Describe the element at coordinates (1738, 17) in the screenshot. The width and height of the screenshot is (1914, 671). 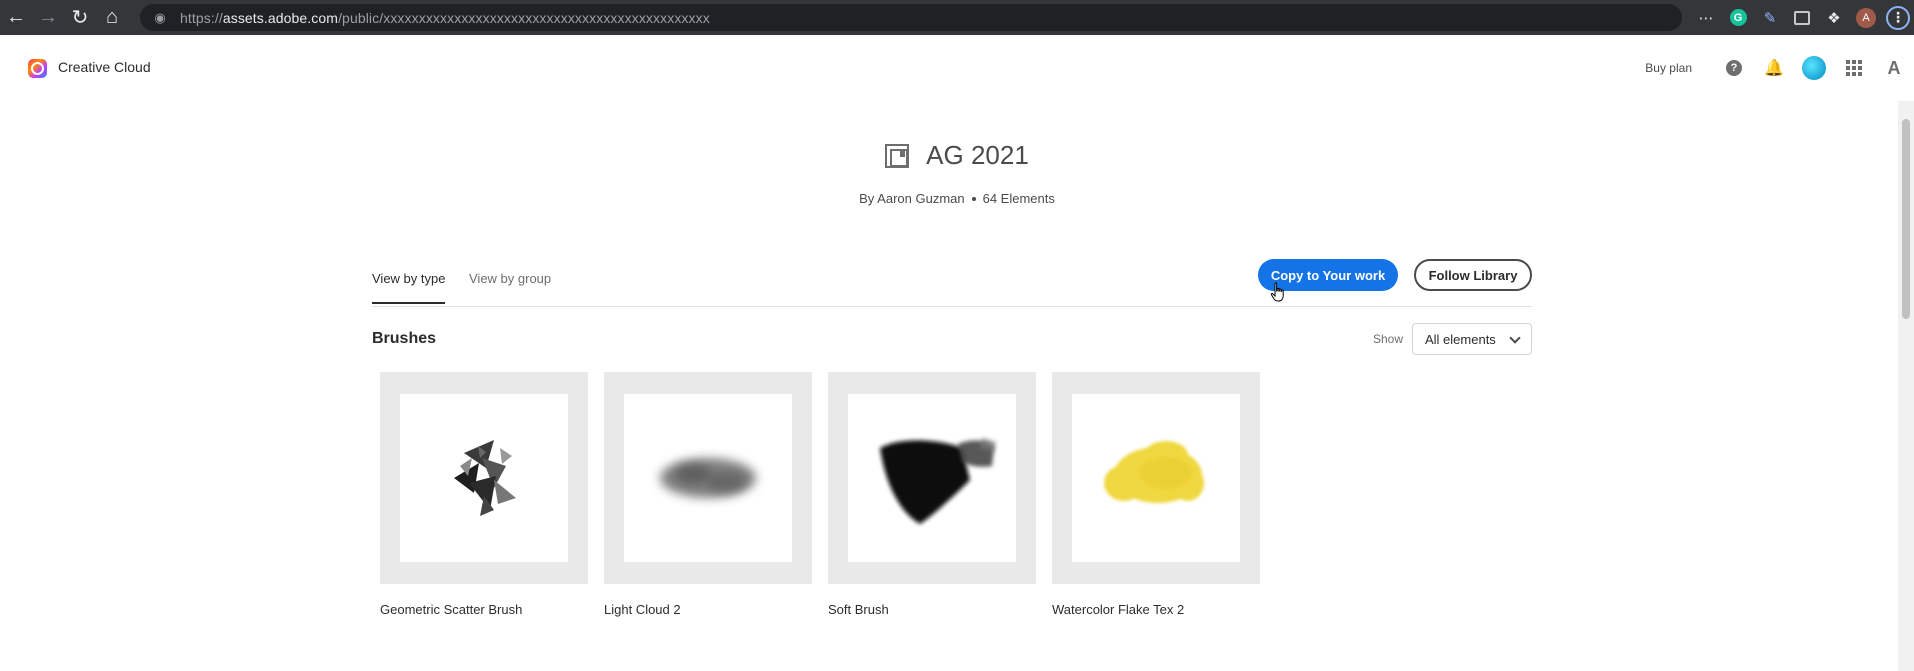
I see `grammarly-icon: G` at that location.